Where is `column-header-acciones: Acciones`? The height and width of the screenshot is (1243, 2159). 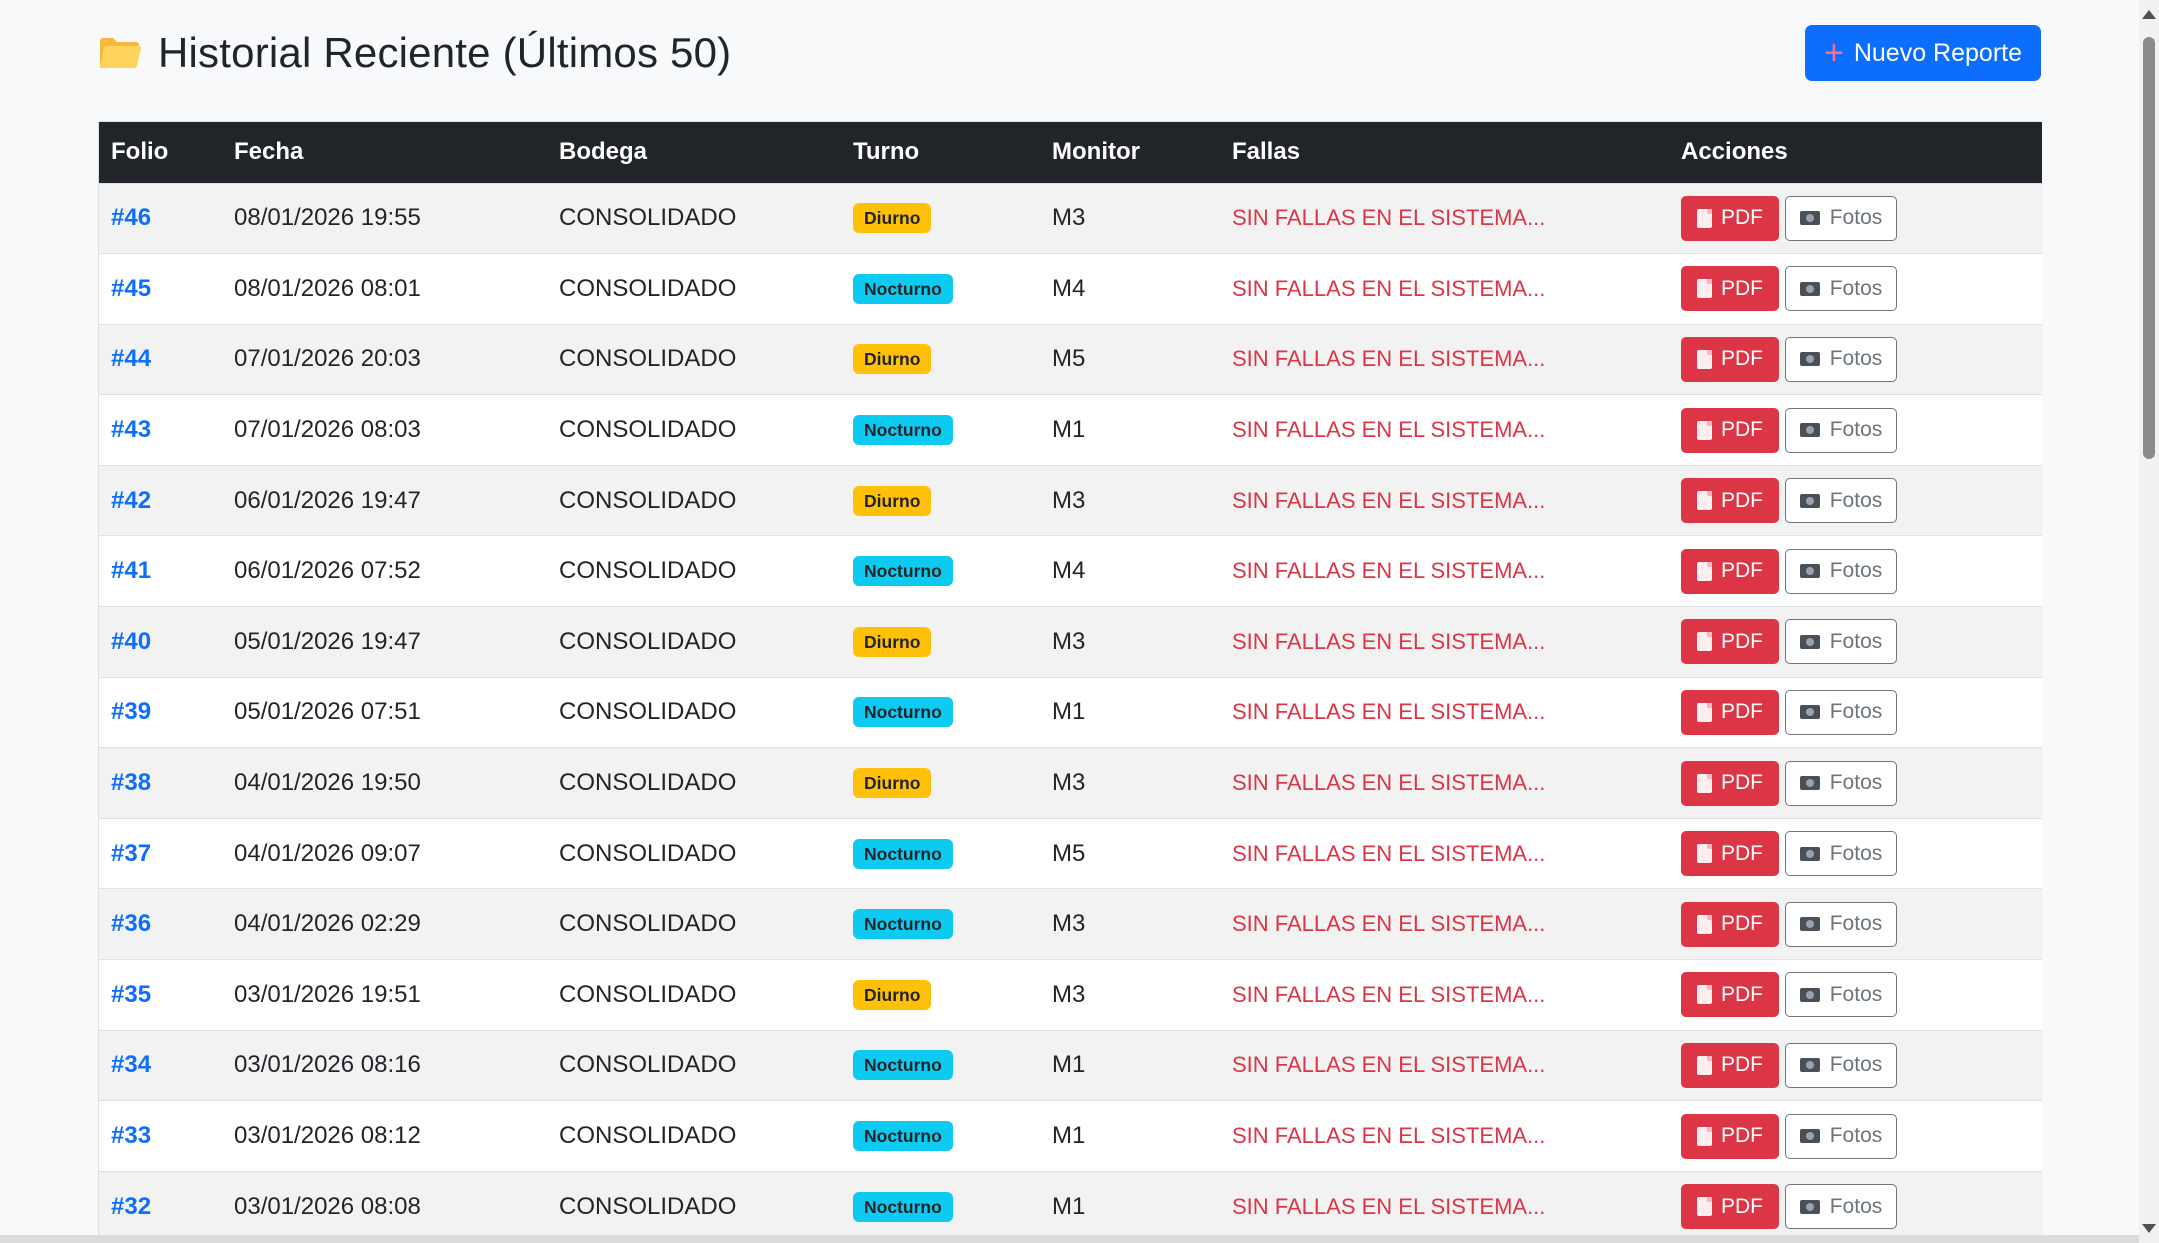
column-header-acciones: Acciones is located at coordinates (1734, 152).